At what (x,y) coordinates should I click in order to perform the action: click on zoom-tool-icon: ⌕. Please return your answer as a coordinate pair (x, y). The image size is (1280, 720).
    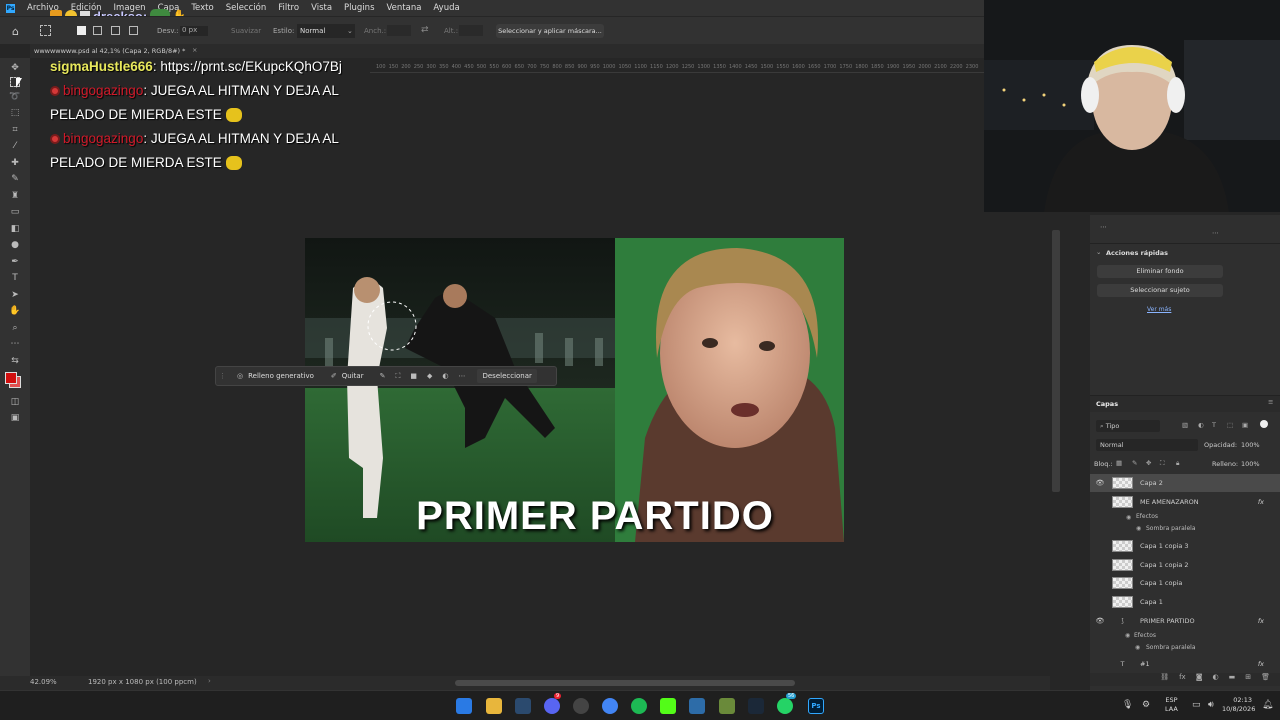
    Looking at the image, I should click on (15, 328).